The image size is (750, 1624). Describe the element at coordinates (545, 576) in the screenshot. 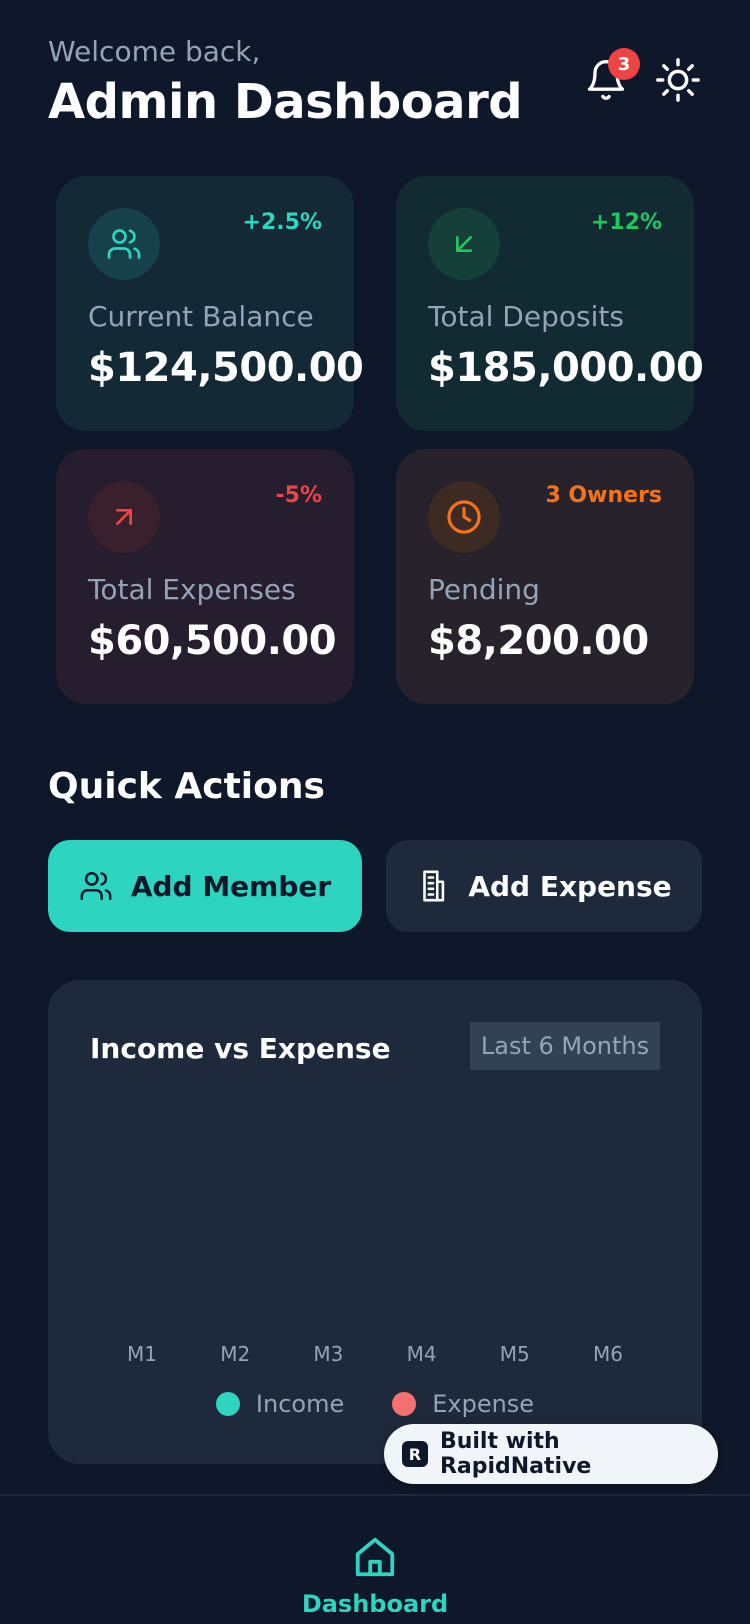

I see `stat-card-pending: 3 Owners Pending $8,200.00` at that location.